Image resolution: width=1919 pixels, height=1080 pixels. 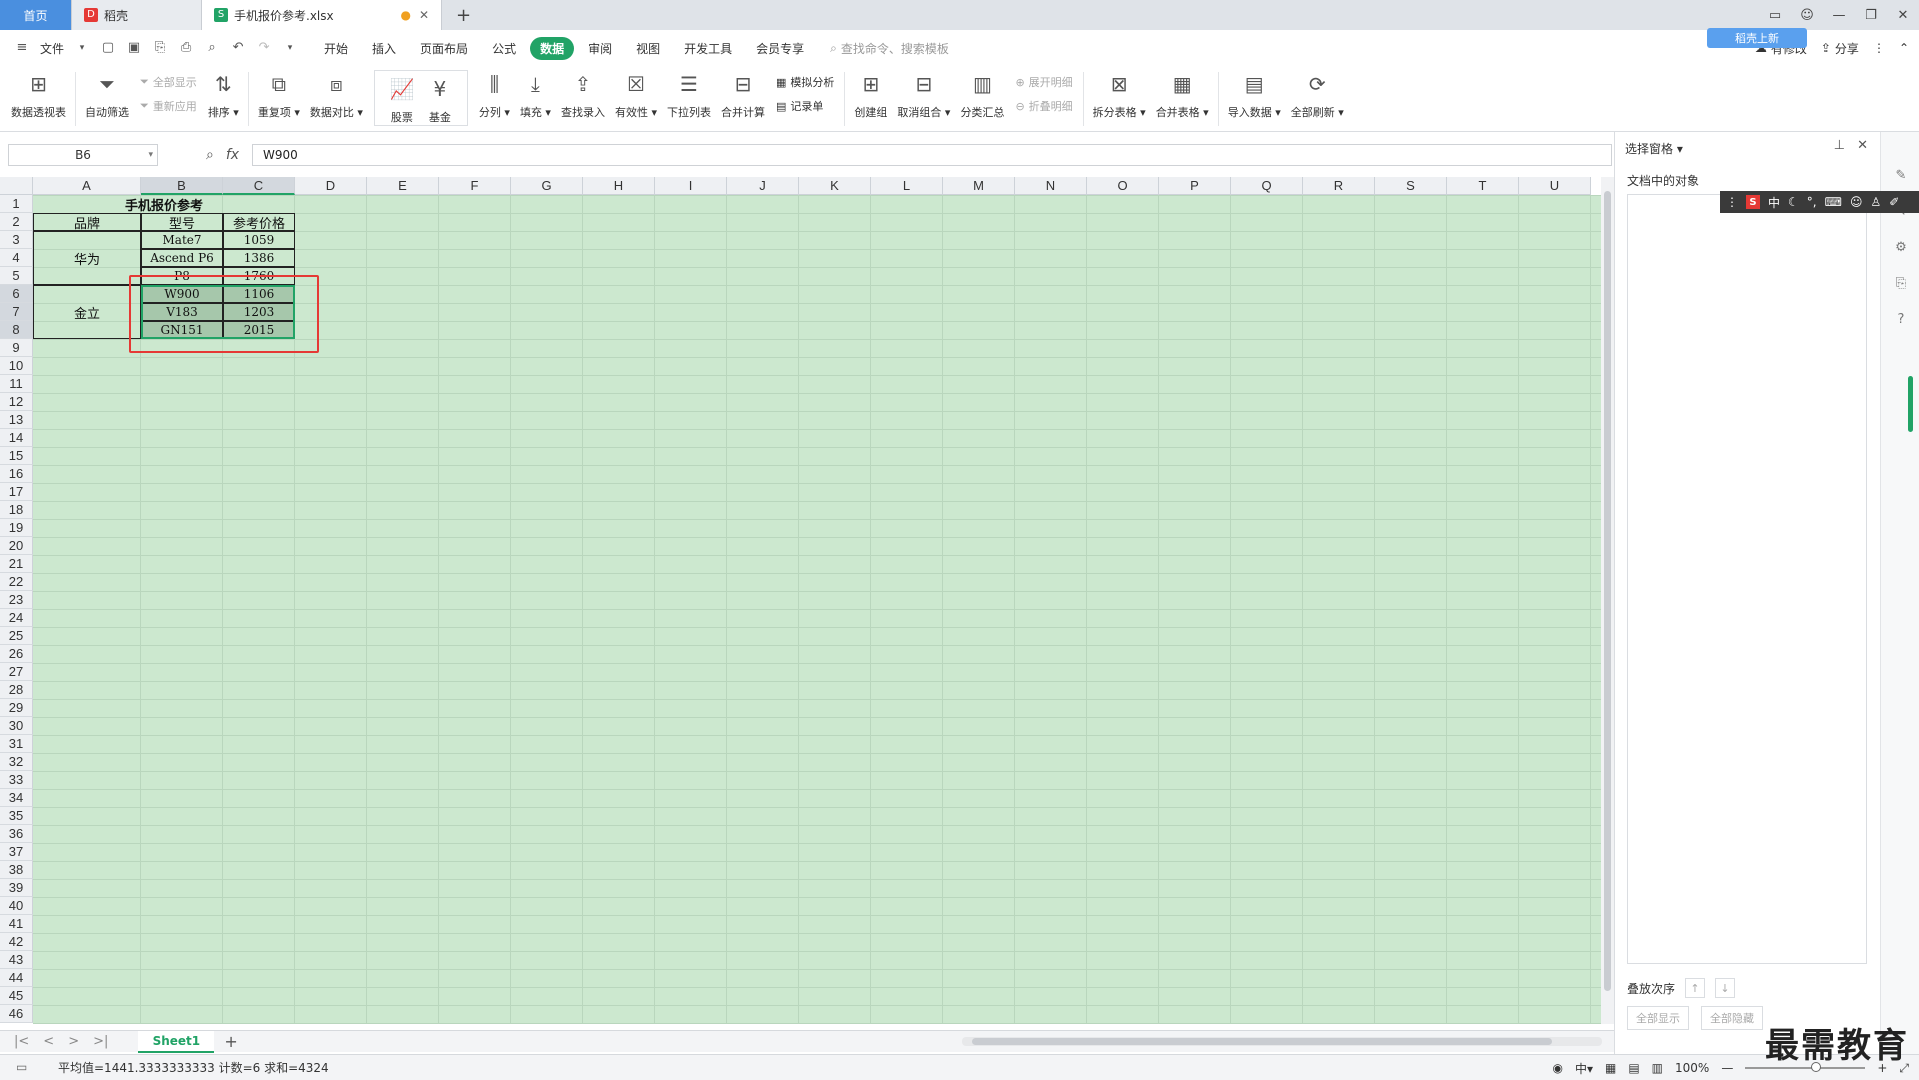 What do you see at coordinates (100, 1041) in the screenshot?
I see `last-sheet-icon: >|` at bounding box center [100, 1041].